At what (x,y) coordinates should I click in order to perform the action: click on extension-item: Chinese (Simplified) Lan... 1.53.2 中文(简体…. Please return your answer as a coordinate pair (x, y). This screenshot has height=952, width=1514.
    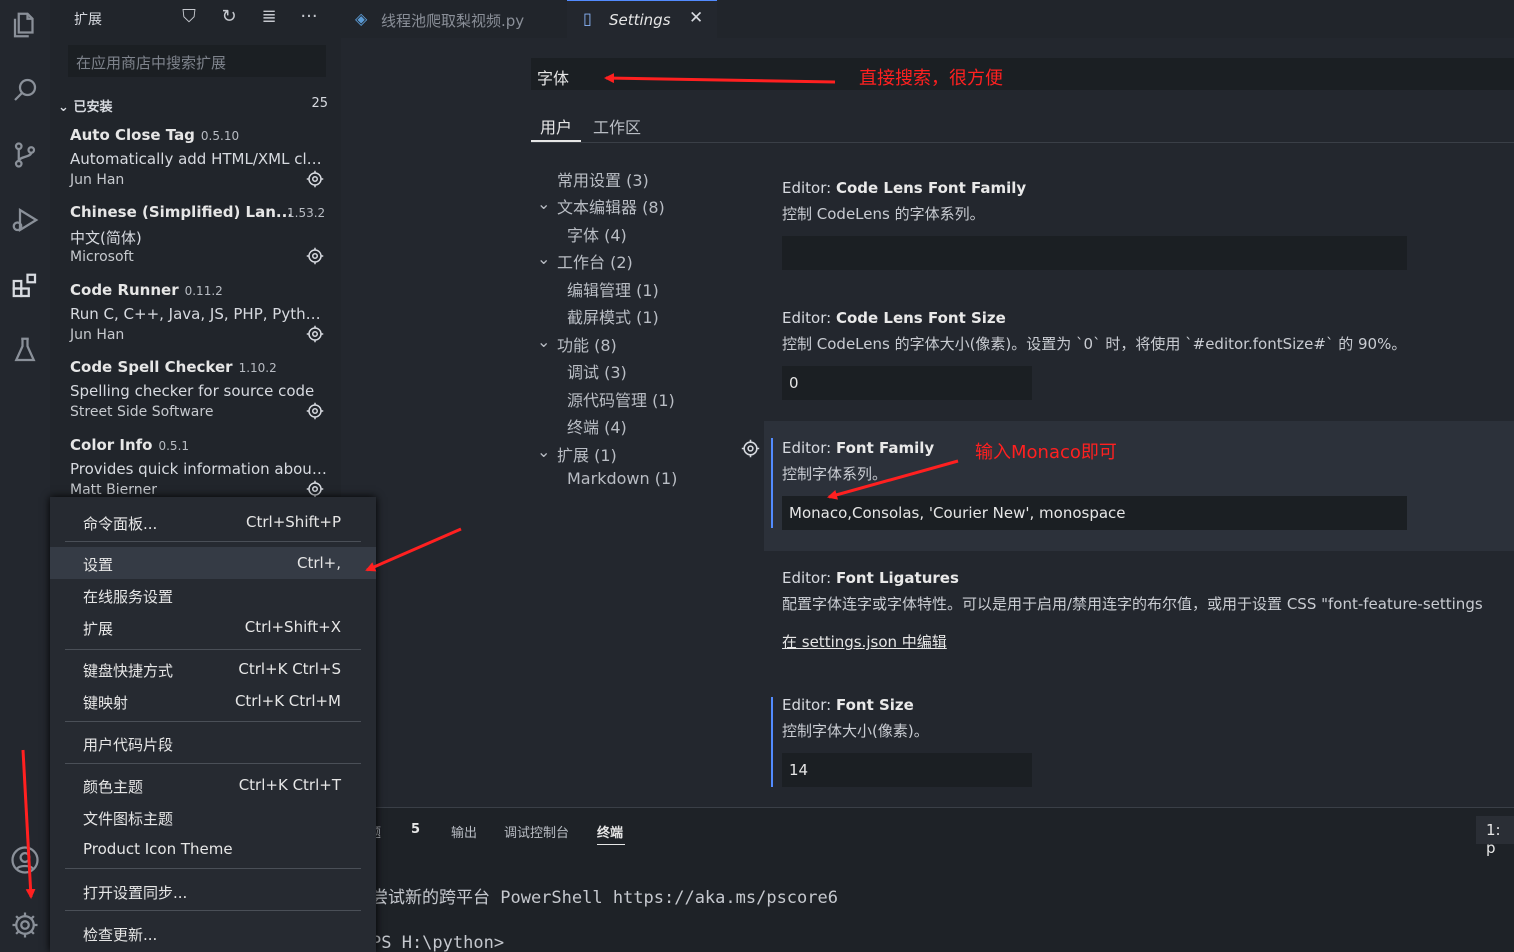
    Looking at the image, I should click on (195, 234).